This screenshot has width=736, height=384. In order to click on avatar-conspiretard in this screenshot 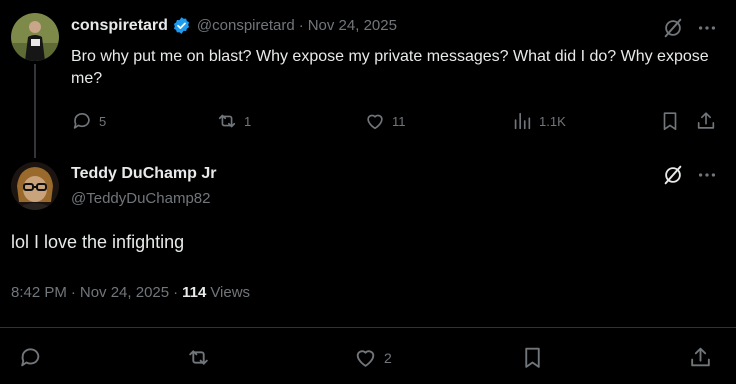, I will do `click(35, 37)`.